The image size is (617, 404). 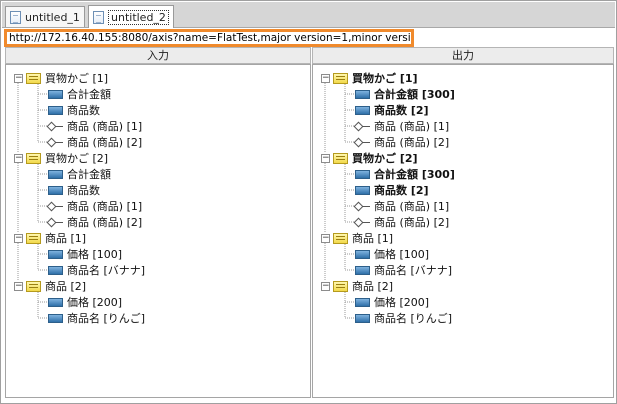 What do you see at coordinates (138, 17) in the screenshot?
I see `tab-label: untitled_2` at bounding box center [138, 17].